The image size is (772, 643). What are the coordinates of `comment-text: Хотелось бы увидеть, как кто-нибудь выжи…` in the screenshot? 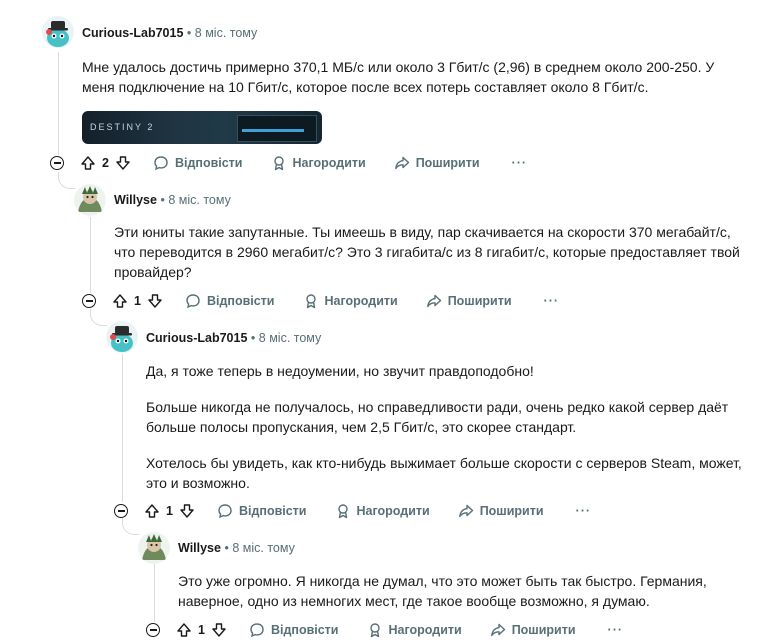 It's located at (444, 473).